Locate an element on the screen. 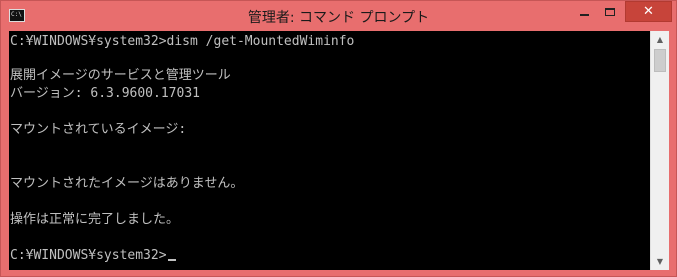 This screenshot has width=677, height=277. close-button: ✕ is located at coordinates (648, 11).